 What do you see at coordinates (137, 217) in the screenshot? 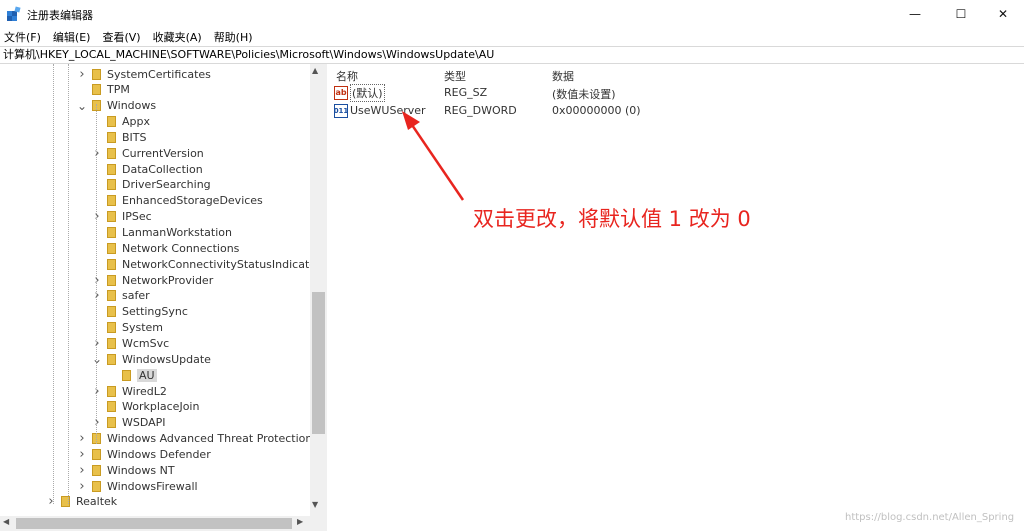
I see `tree-item-label: IPSec` at bounding box center [137, 217].